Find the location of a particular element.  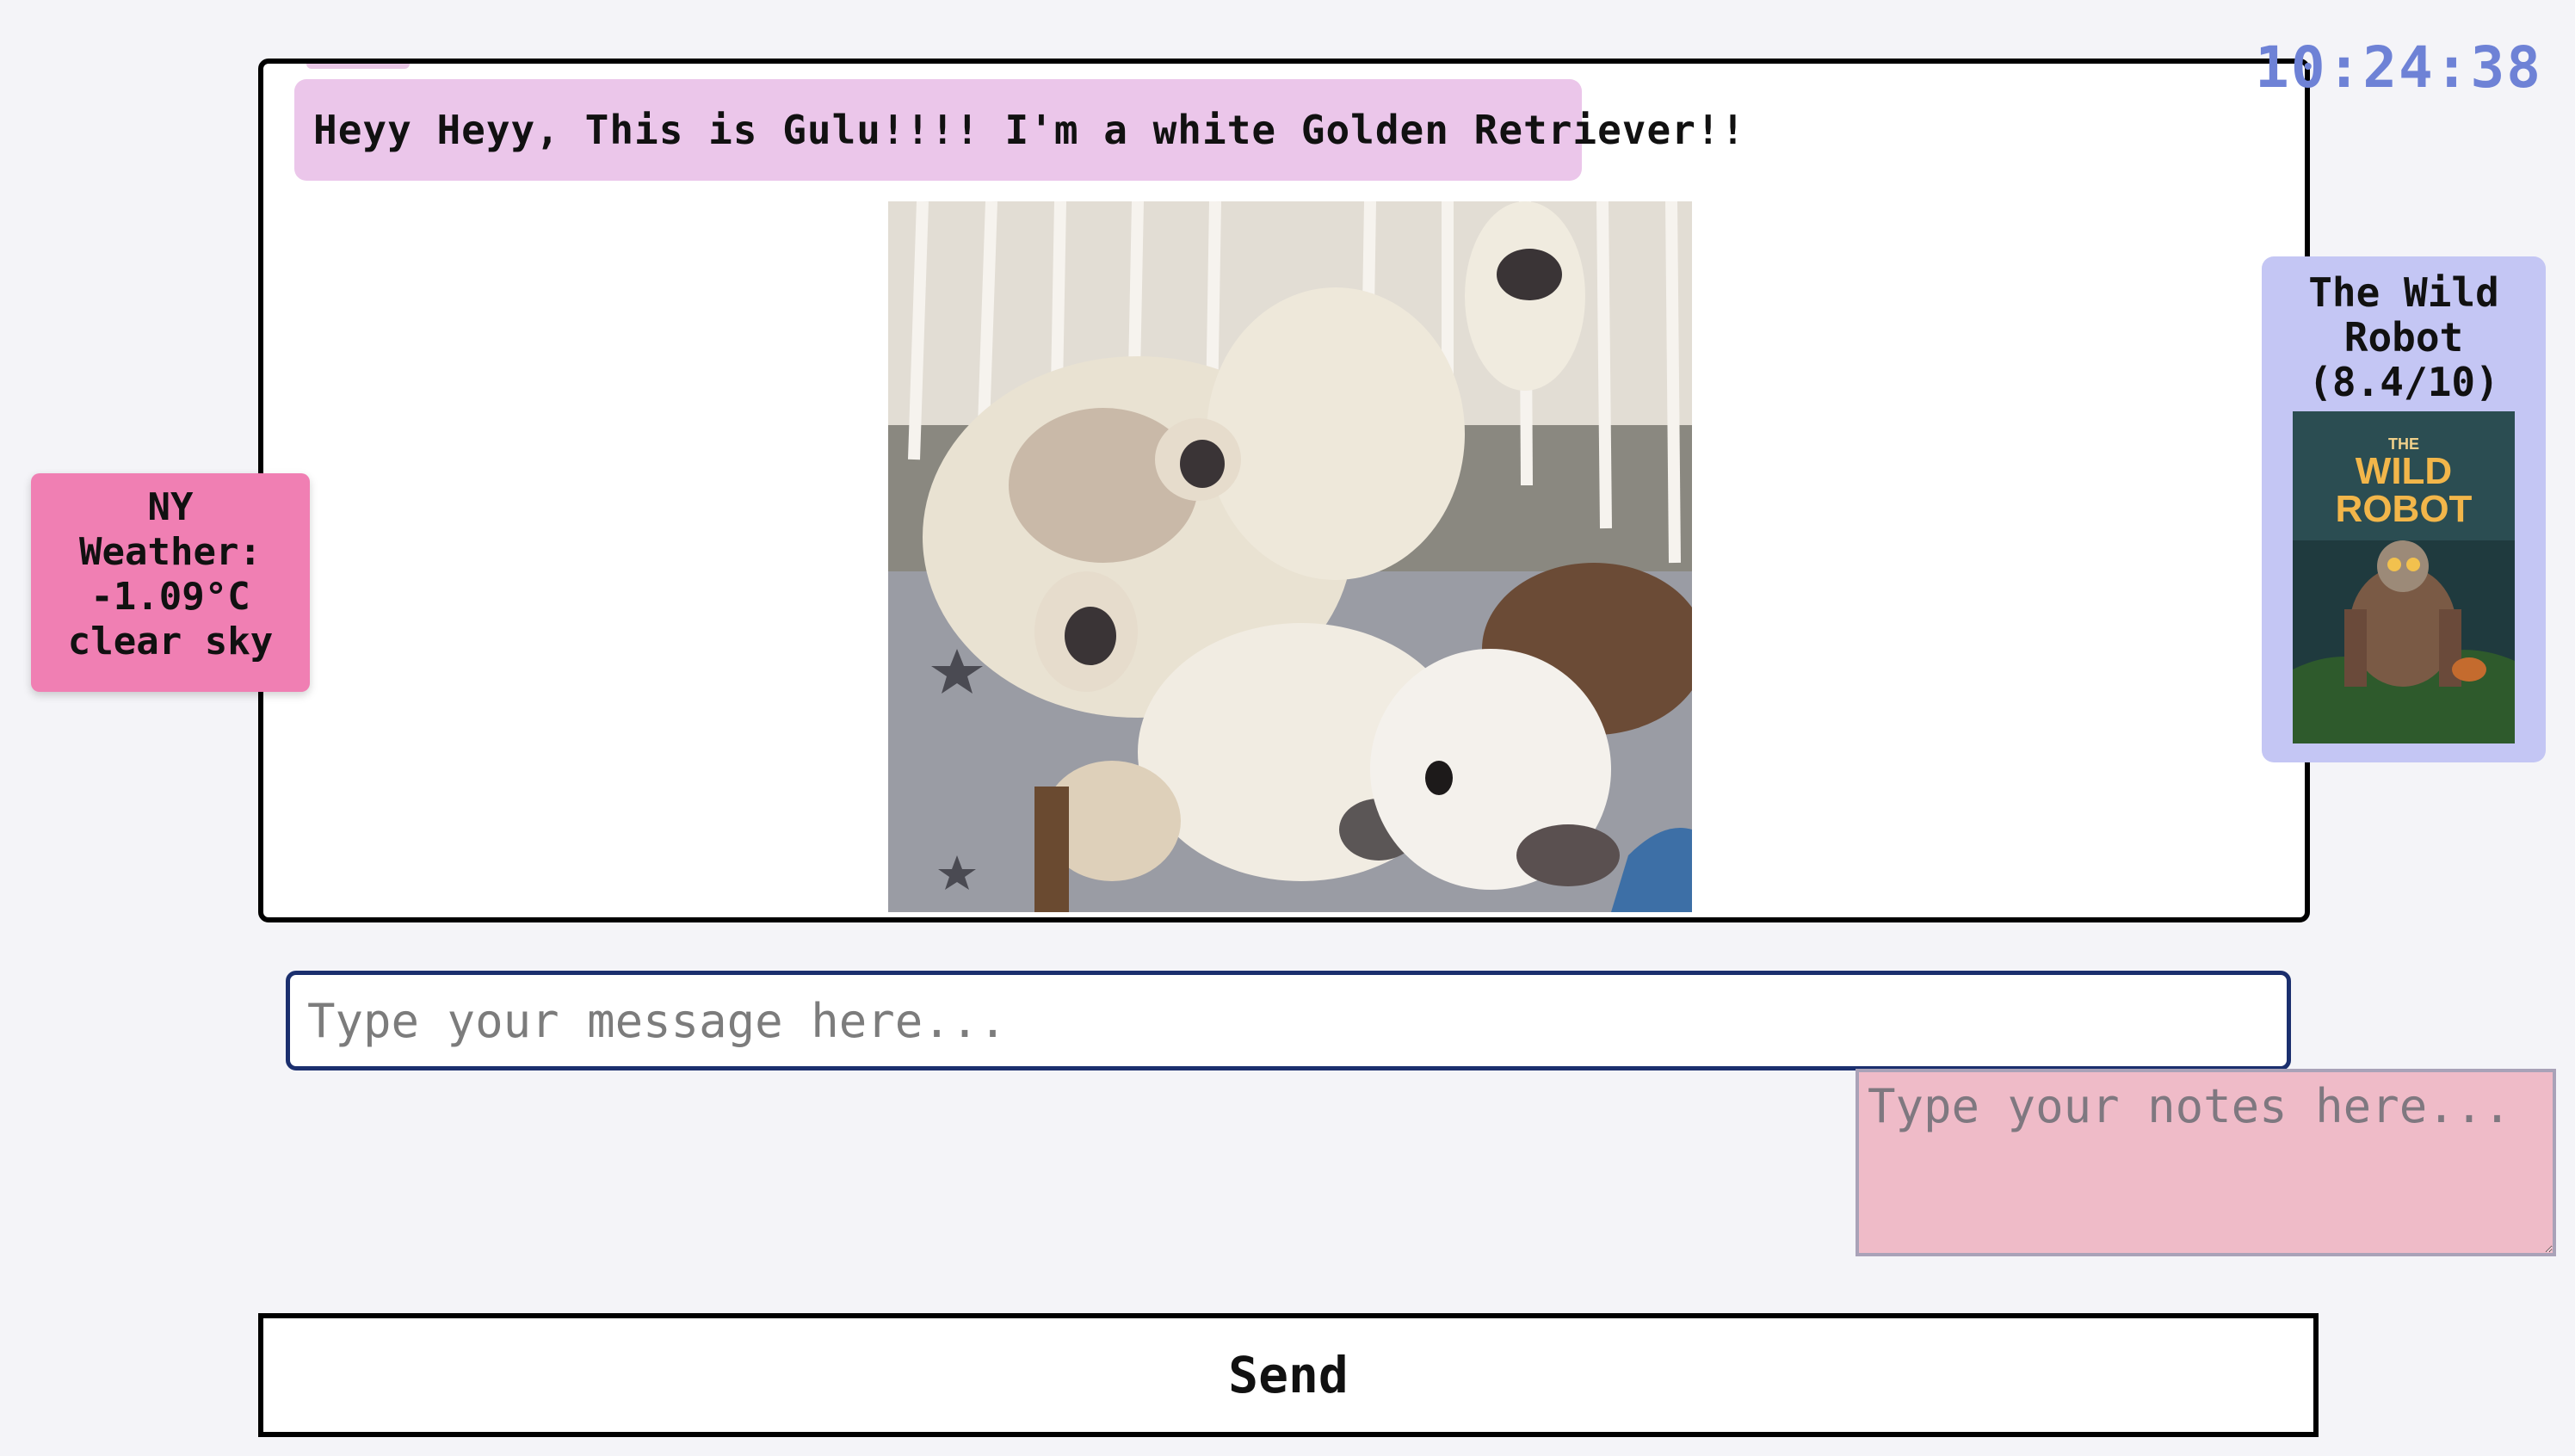

weather-temperature: -1.09°C is located at coordinates (170, 597).